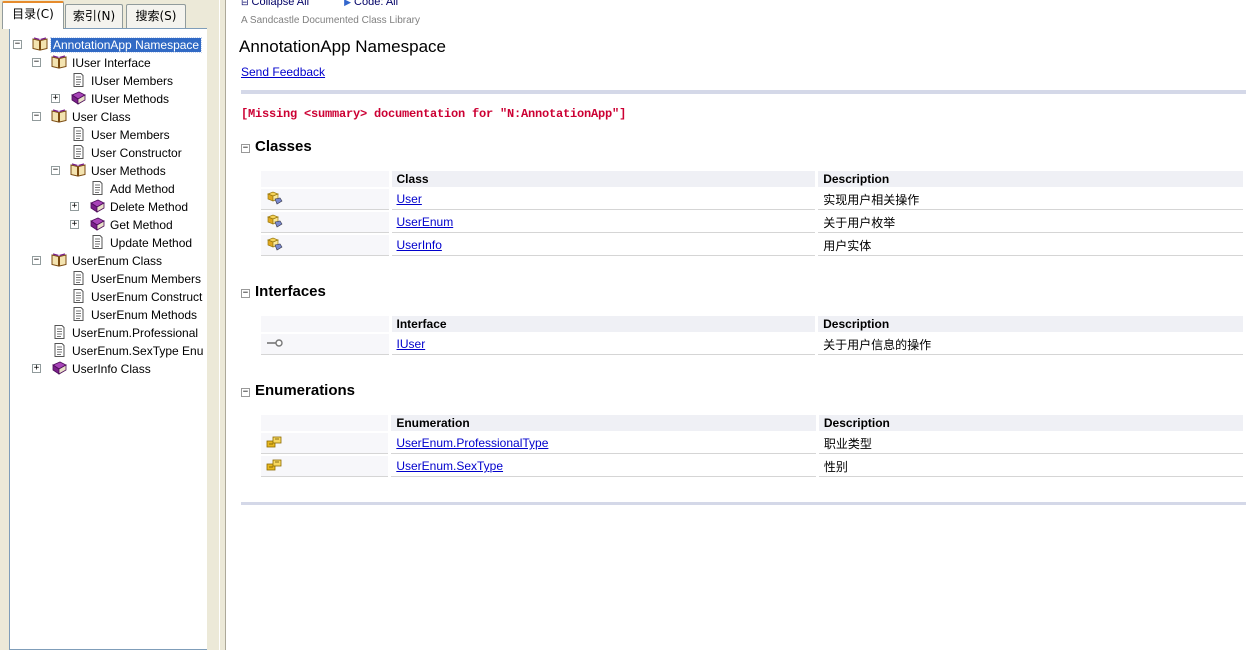  What do you see at coordinates (101, 117) in the screenshot?
I see `tree-item-label: User Class` at bounding box center [101, 117].